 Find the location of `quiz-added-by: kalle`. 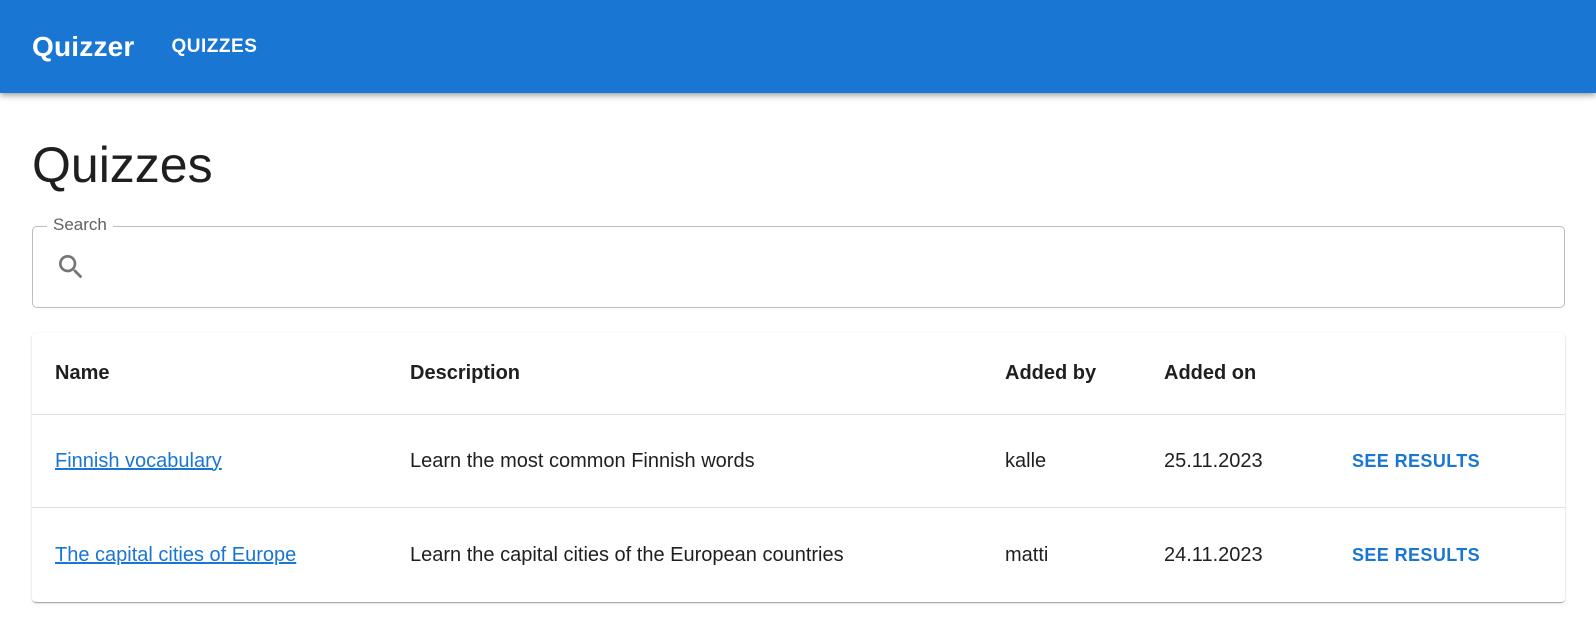

quiz-added-by: kalle is located at coordinates (1026, 460).